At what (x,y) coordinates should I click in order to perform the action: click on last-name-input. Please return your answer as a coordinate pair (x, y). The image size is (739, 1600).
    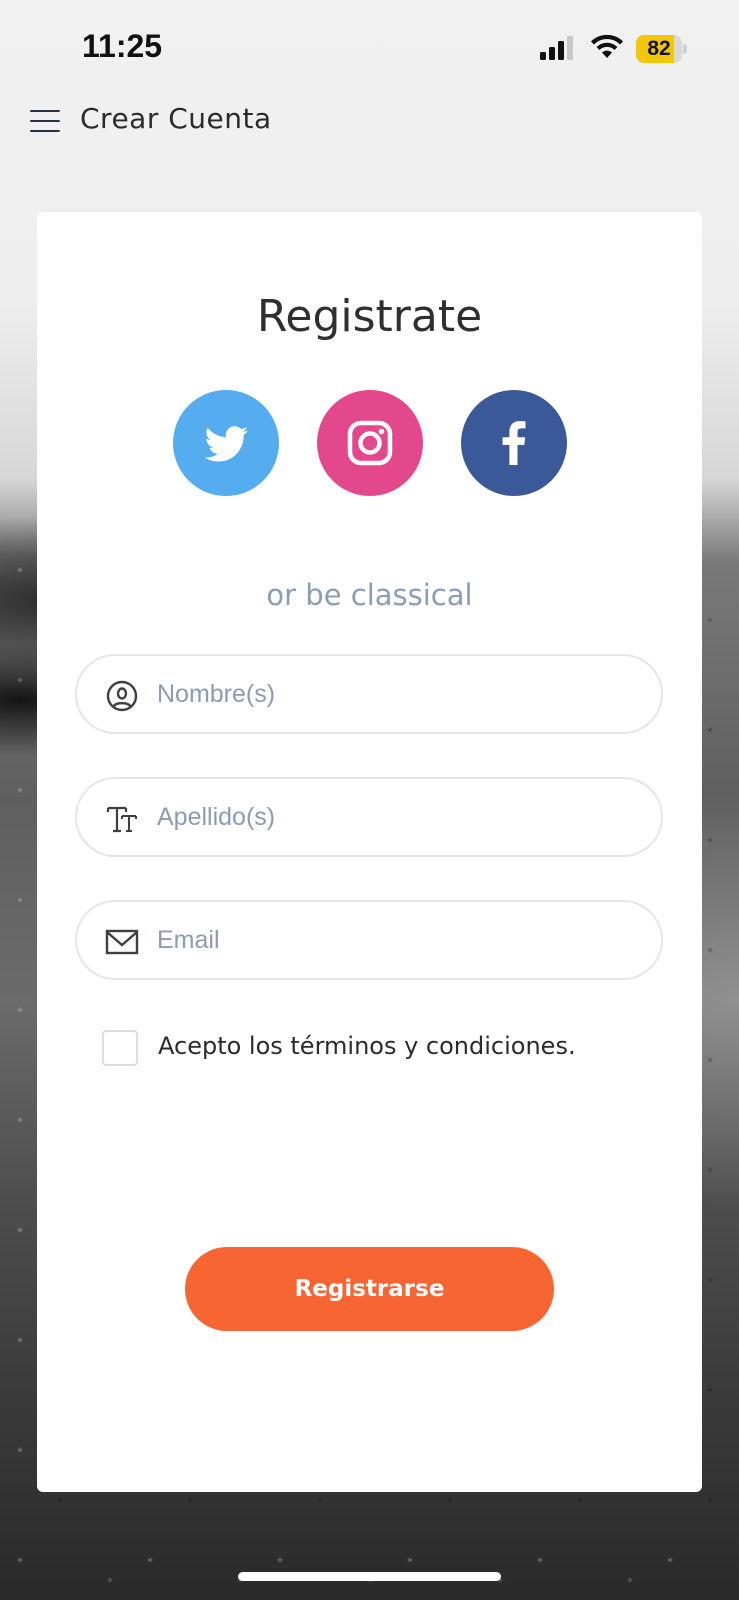
    Looking at the image, I should click on (397, 817).